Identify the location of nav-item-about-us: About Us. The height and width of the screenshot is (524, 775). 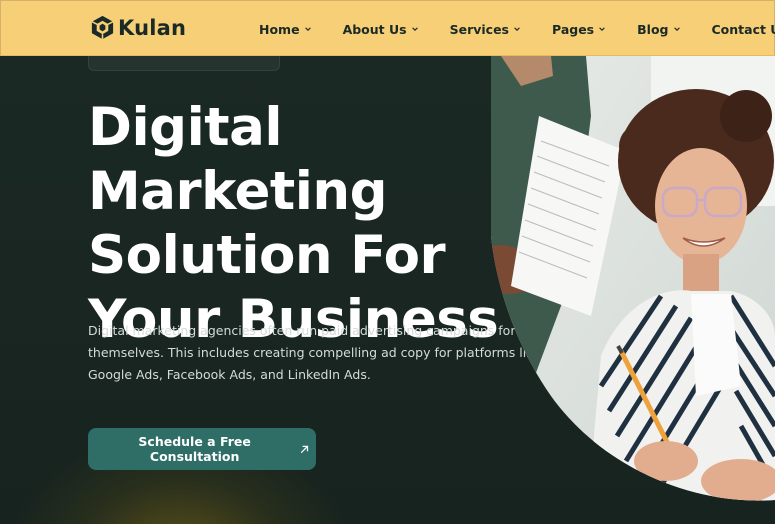
(381, 29).